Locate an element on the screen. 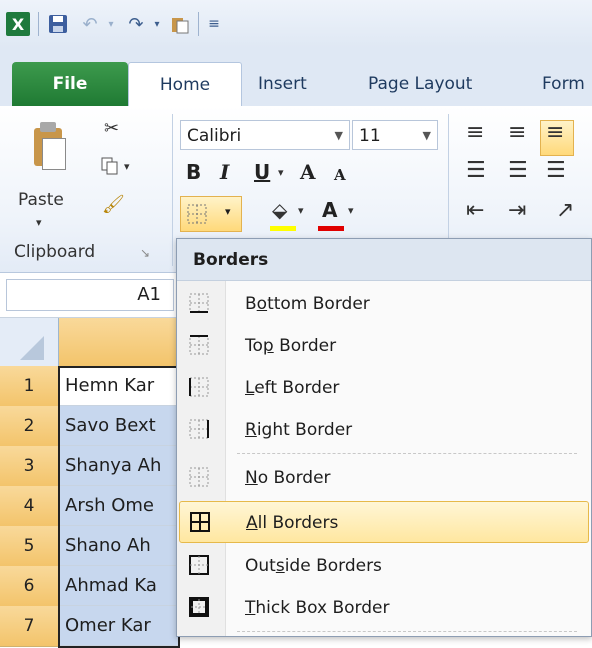  dialog-launcher-icon: ↘ is located at coordinates (145, 253).